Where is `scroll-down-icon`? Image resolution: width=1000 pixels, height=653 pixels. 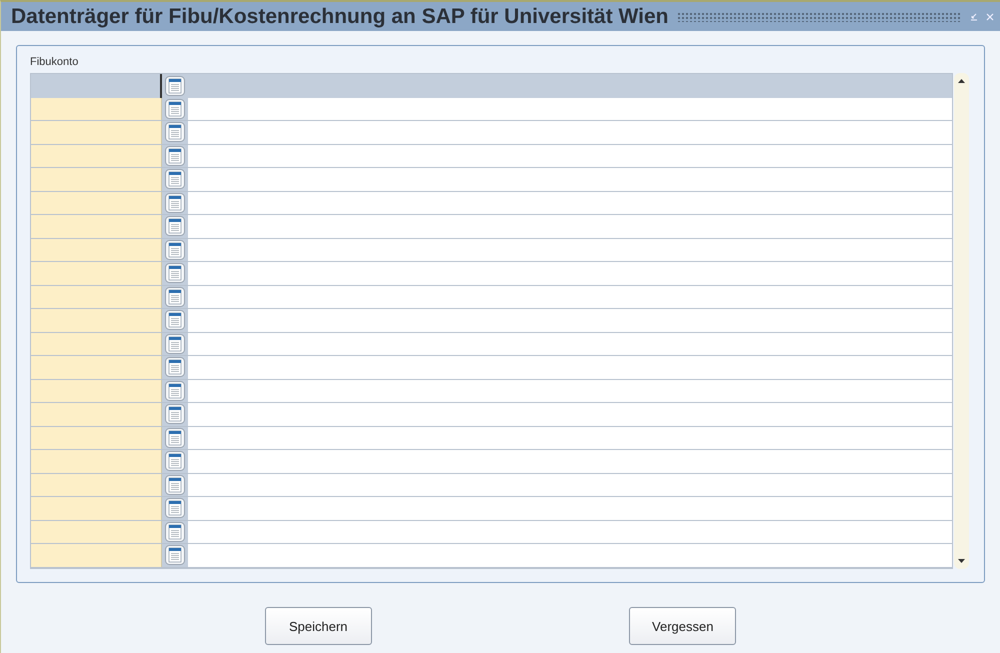 scroll-down-icon is located at coordinates (961, 560).